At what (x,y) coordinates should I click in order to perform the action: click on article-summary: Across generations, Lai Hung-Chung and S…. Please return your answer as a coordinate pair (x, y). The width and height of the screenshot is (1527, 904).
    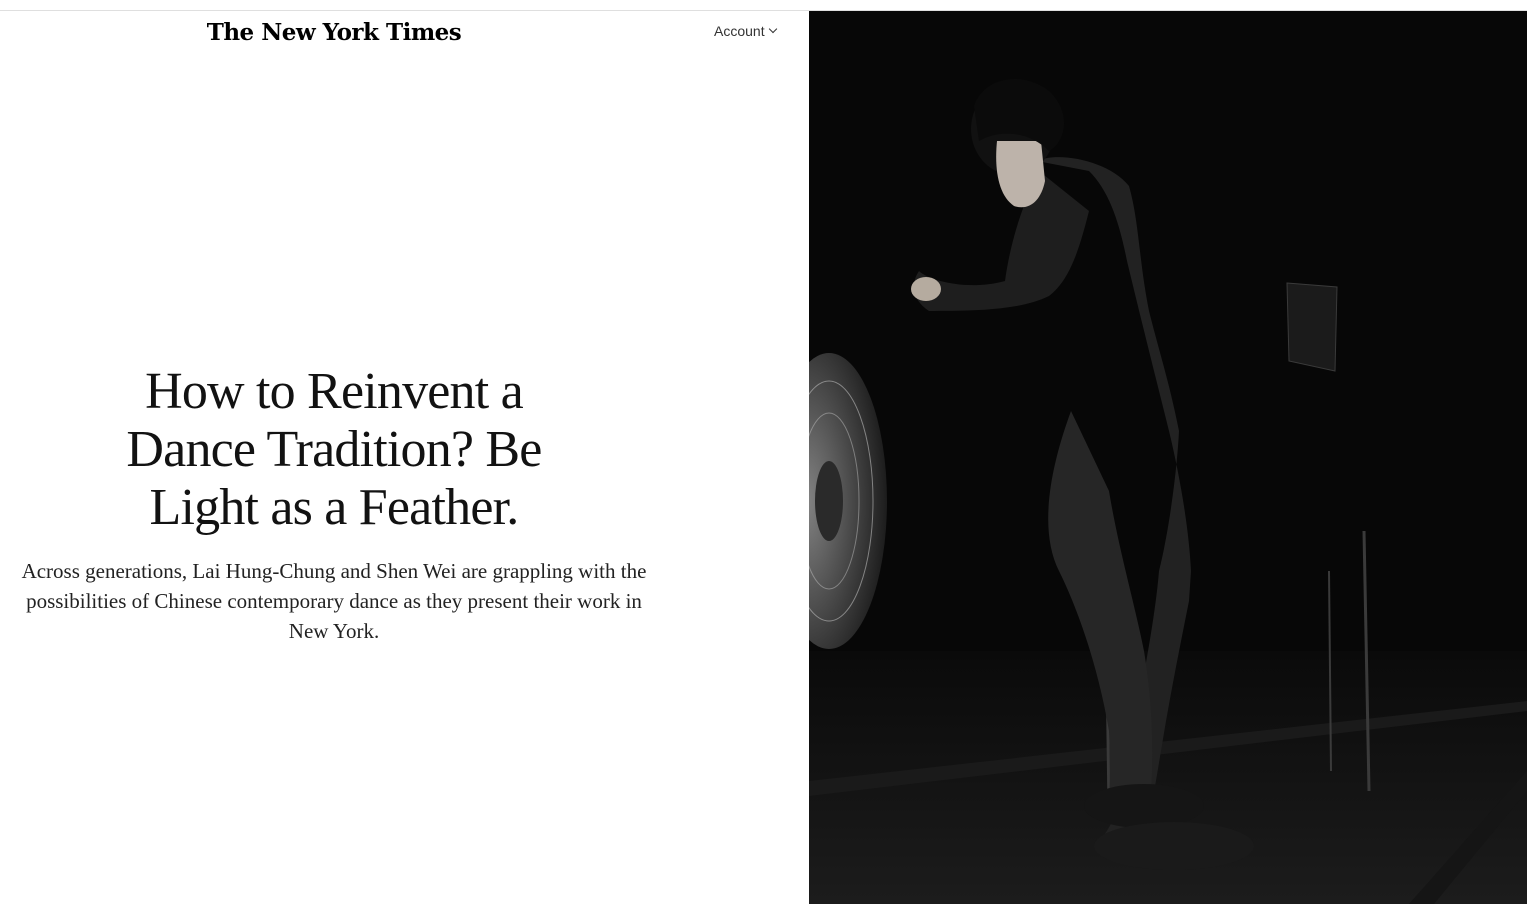
    Looking at the image, I should click on (334, 601).